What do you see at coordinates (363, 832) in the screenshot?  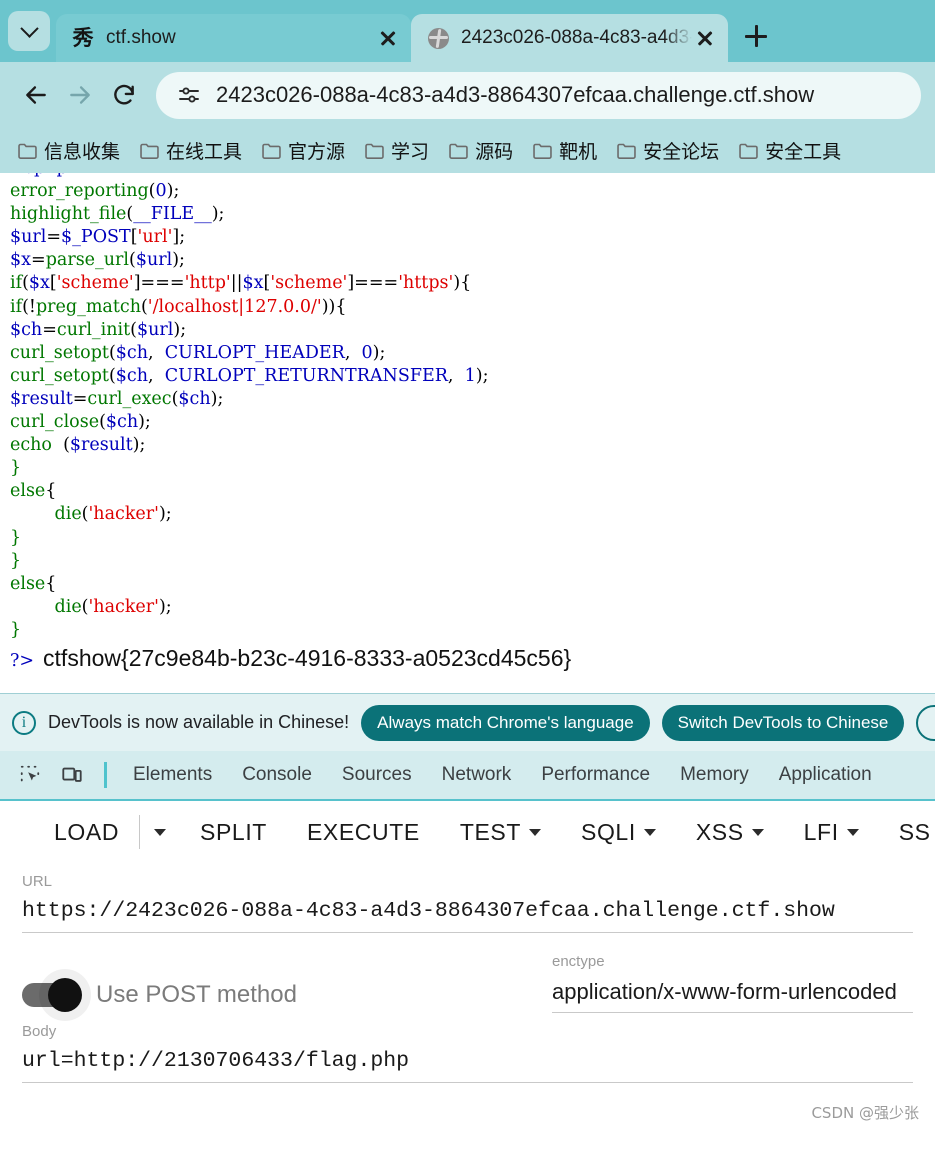 I see `execute-button: EXECUTE` at bounding box center [363, 832].